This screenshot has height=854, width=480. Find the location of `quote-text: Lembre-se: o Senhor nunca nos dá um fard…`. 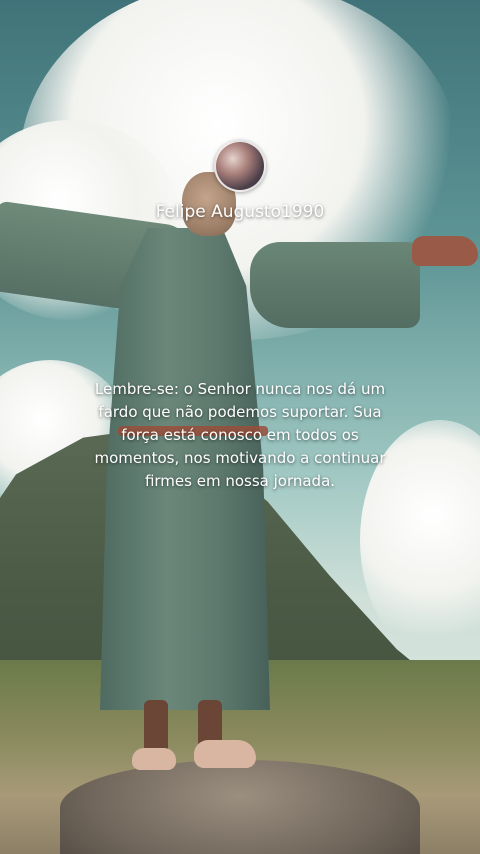

quote-text: Lembre-se: o Senhor nunca nos dá um fard… is located at coordinates (240, 435).